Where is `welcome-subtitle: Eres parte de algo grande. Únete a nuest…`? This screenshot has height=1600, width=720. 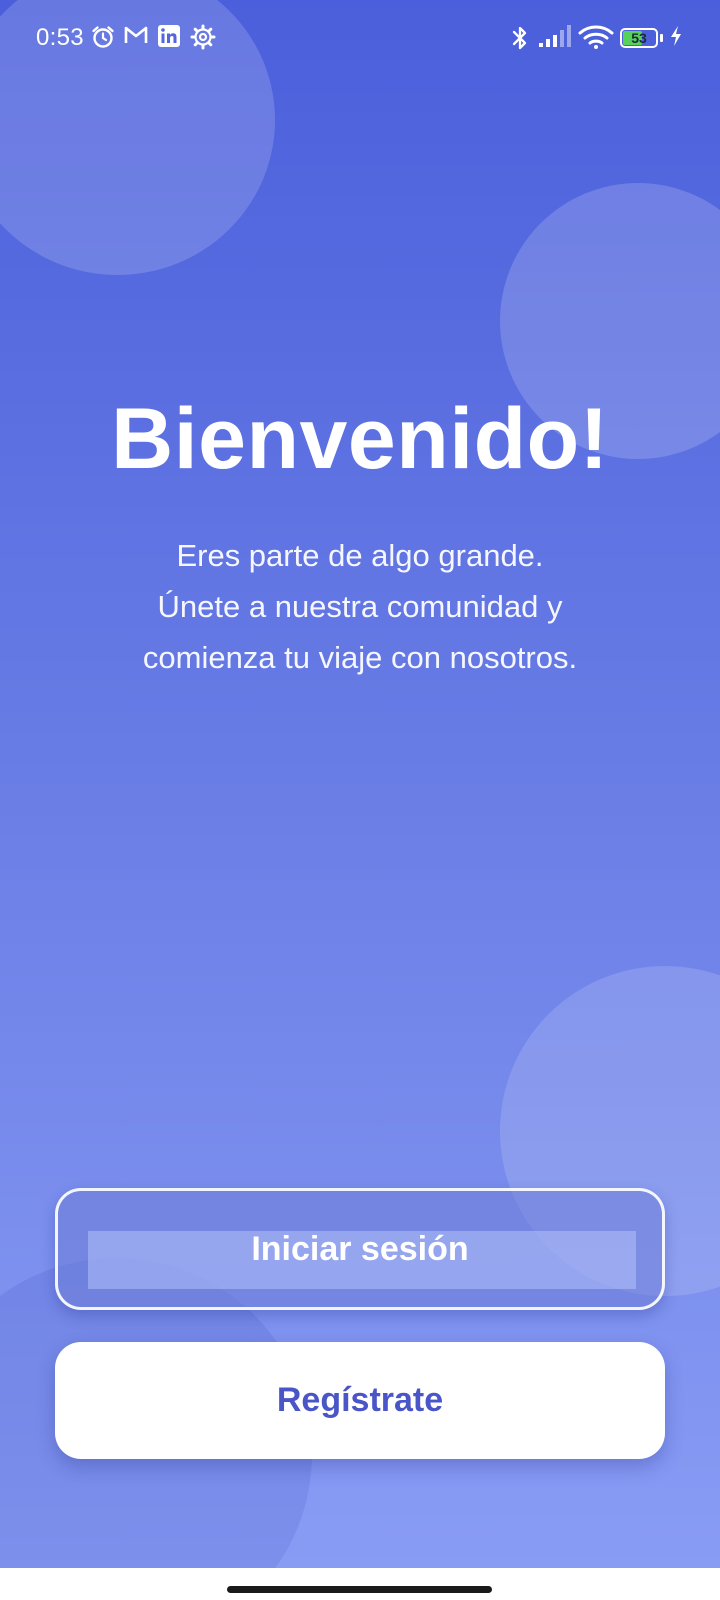
welcome-subtitle: Eres parte de algo grande. Únete a nuest… is located at coordinates (360, 606).